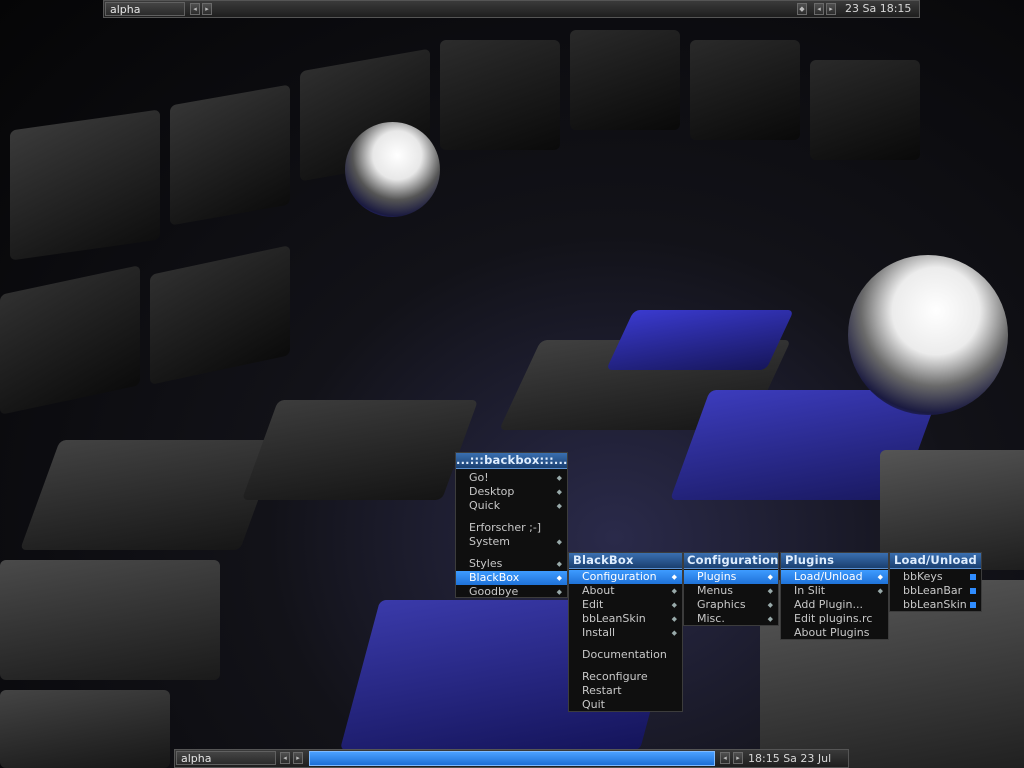  I want to click on menu-item-documentation: Documentation, so click(625, 655).